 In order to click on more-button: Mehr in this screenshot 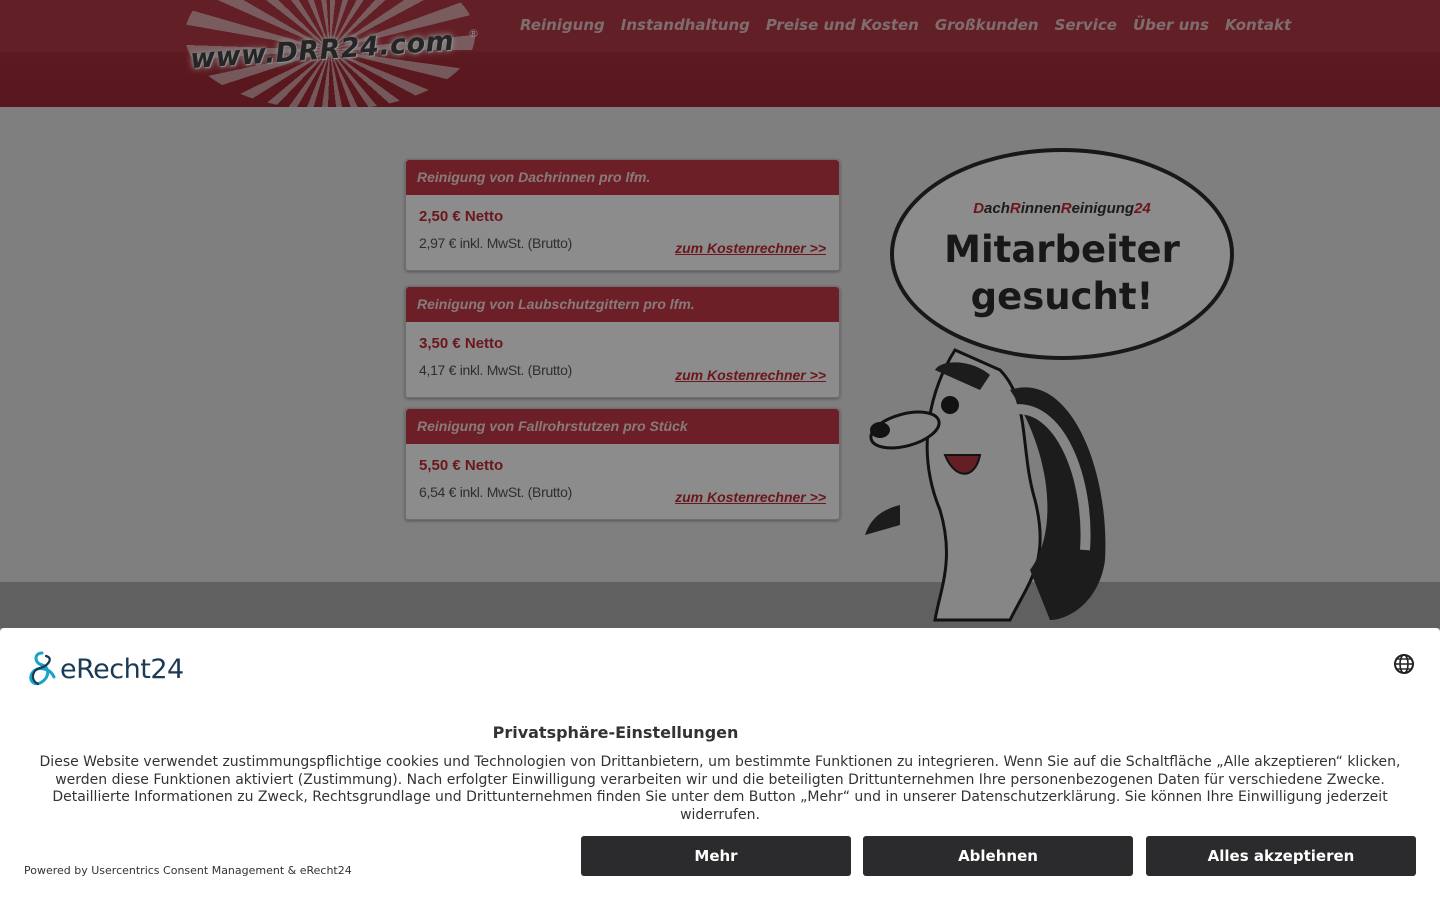, I will do `click(716, 856)`.